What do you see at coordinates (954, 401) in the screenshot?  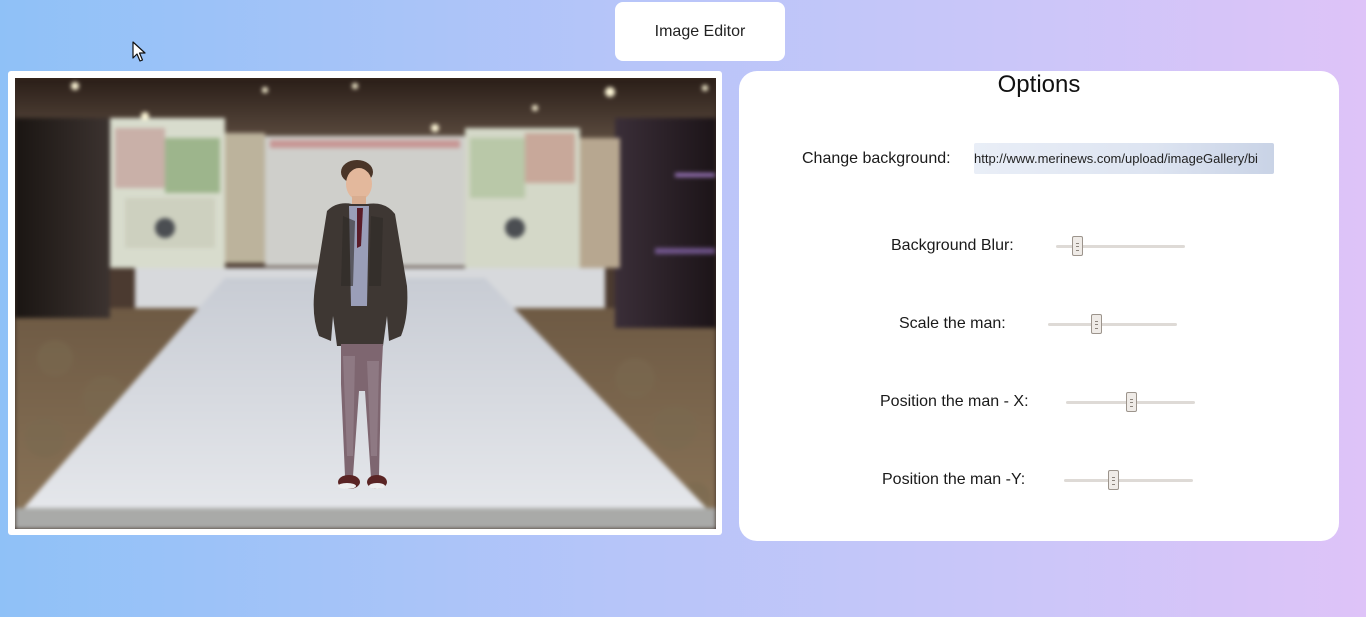 I see `position-x-label: Position the man - X:` at bounding box center [954, 401].